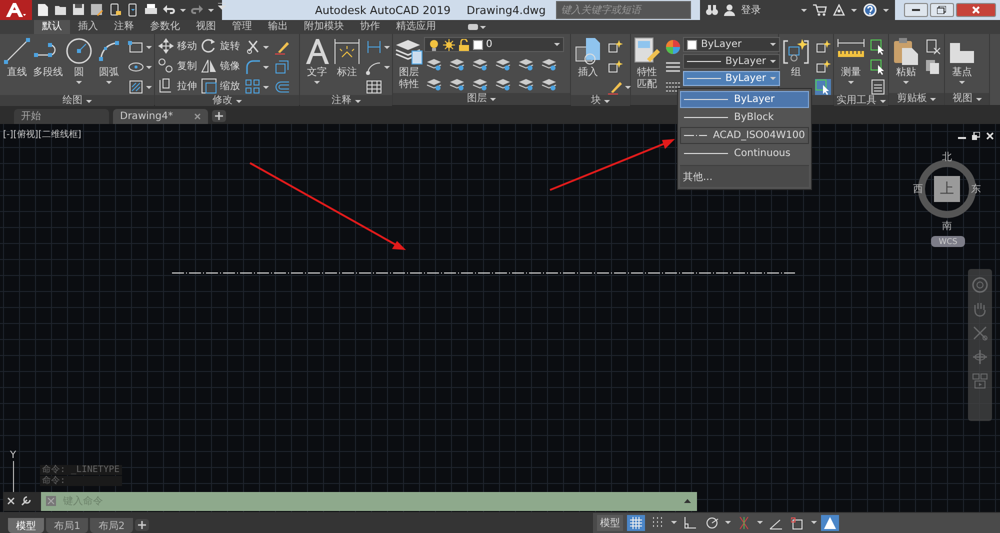 The image size is (1000, 533). What do you see at coordinates (619, 87) in the screenshot?
I see `attribute-button` at bounding box center [619, 87].